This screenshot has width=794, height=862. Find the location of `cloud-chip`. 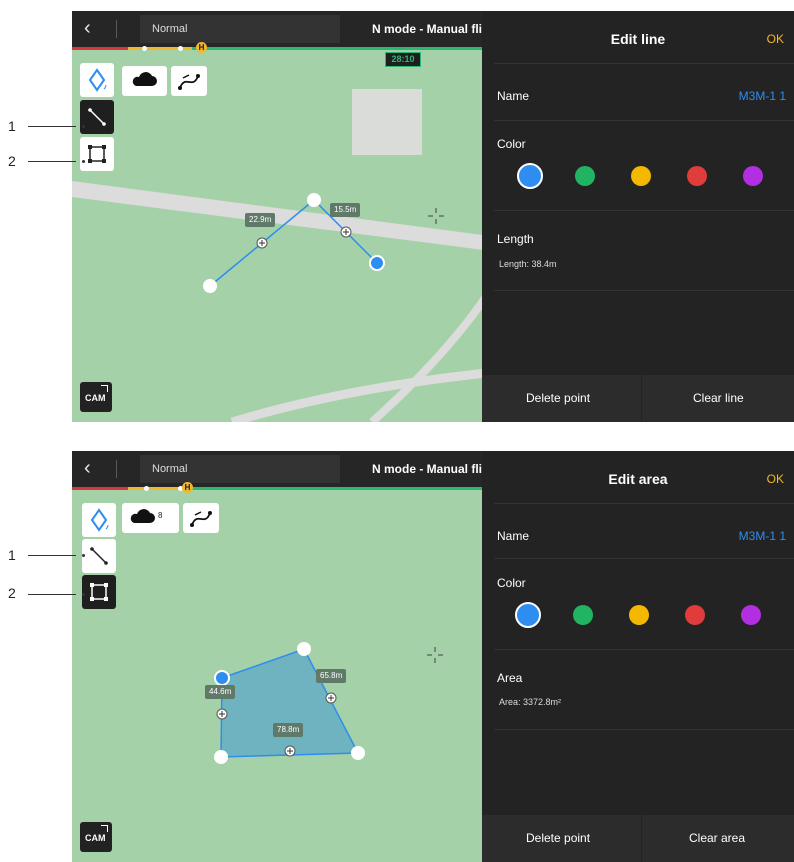

cloud-chip is located at coordinates (144, 81).